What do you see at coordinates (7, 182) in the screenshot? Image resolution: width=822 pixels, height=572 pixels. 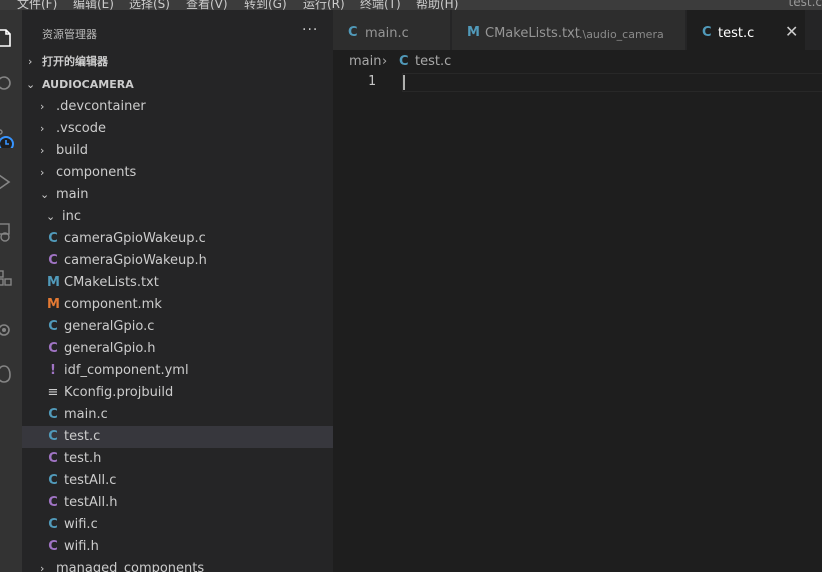 I see `run-debug-icon` at bounding box center [7, 182].